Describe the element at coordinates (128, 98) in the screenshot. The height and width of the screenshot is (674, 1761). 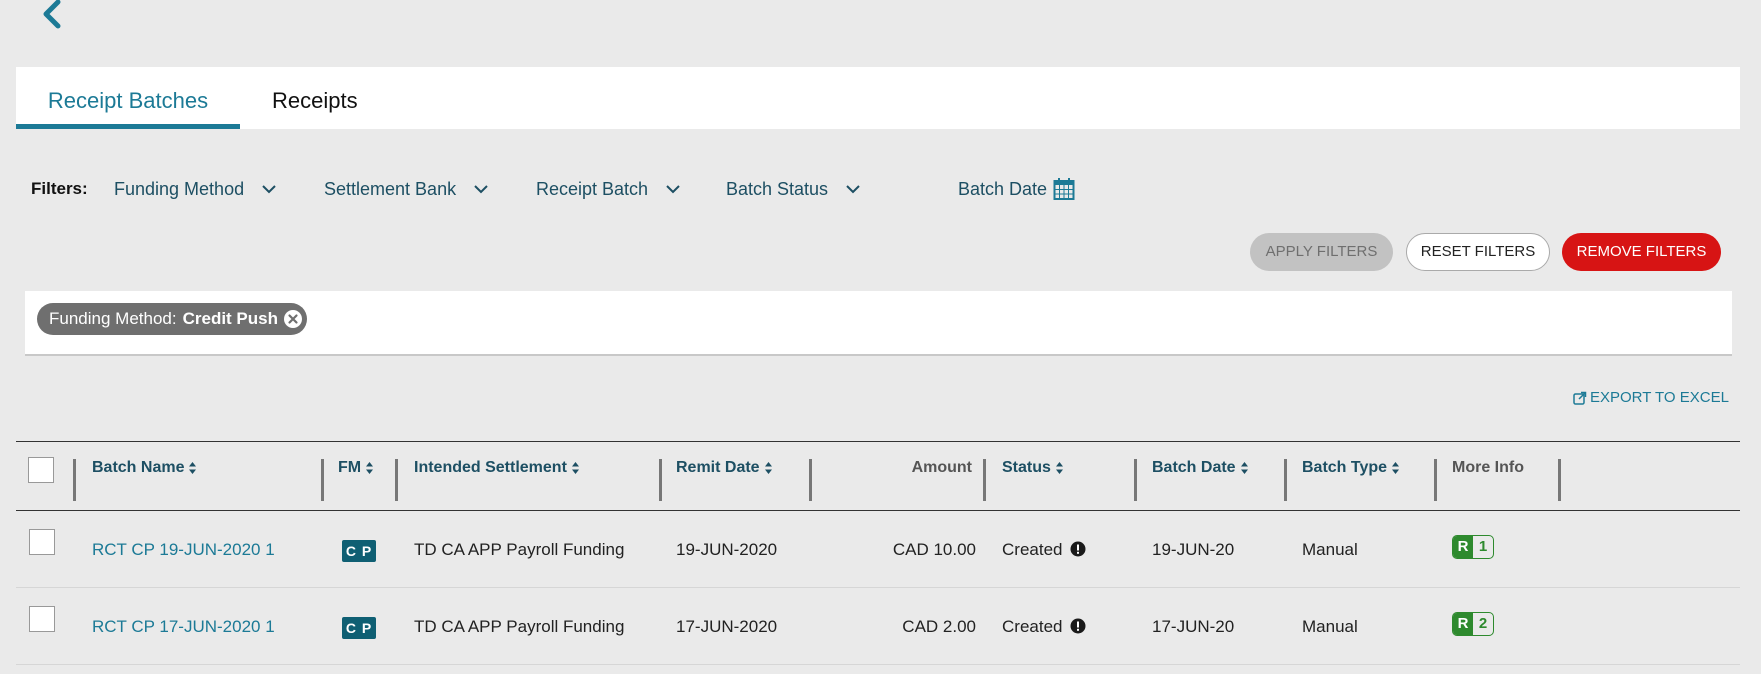
I see `tab-receipt-batches: Receipt Batches` at that location.